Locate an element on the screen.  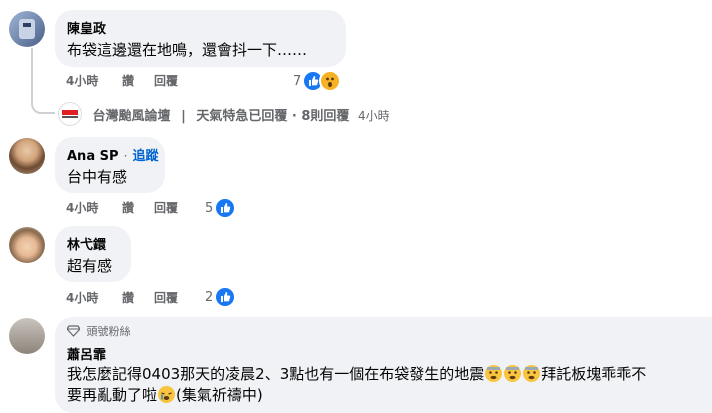
reaction-summary: 5 is located at coordinates (221, 208).